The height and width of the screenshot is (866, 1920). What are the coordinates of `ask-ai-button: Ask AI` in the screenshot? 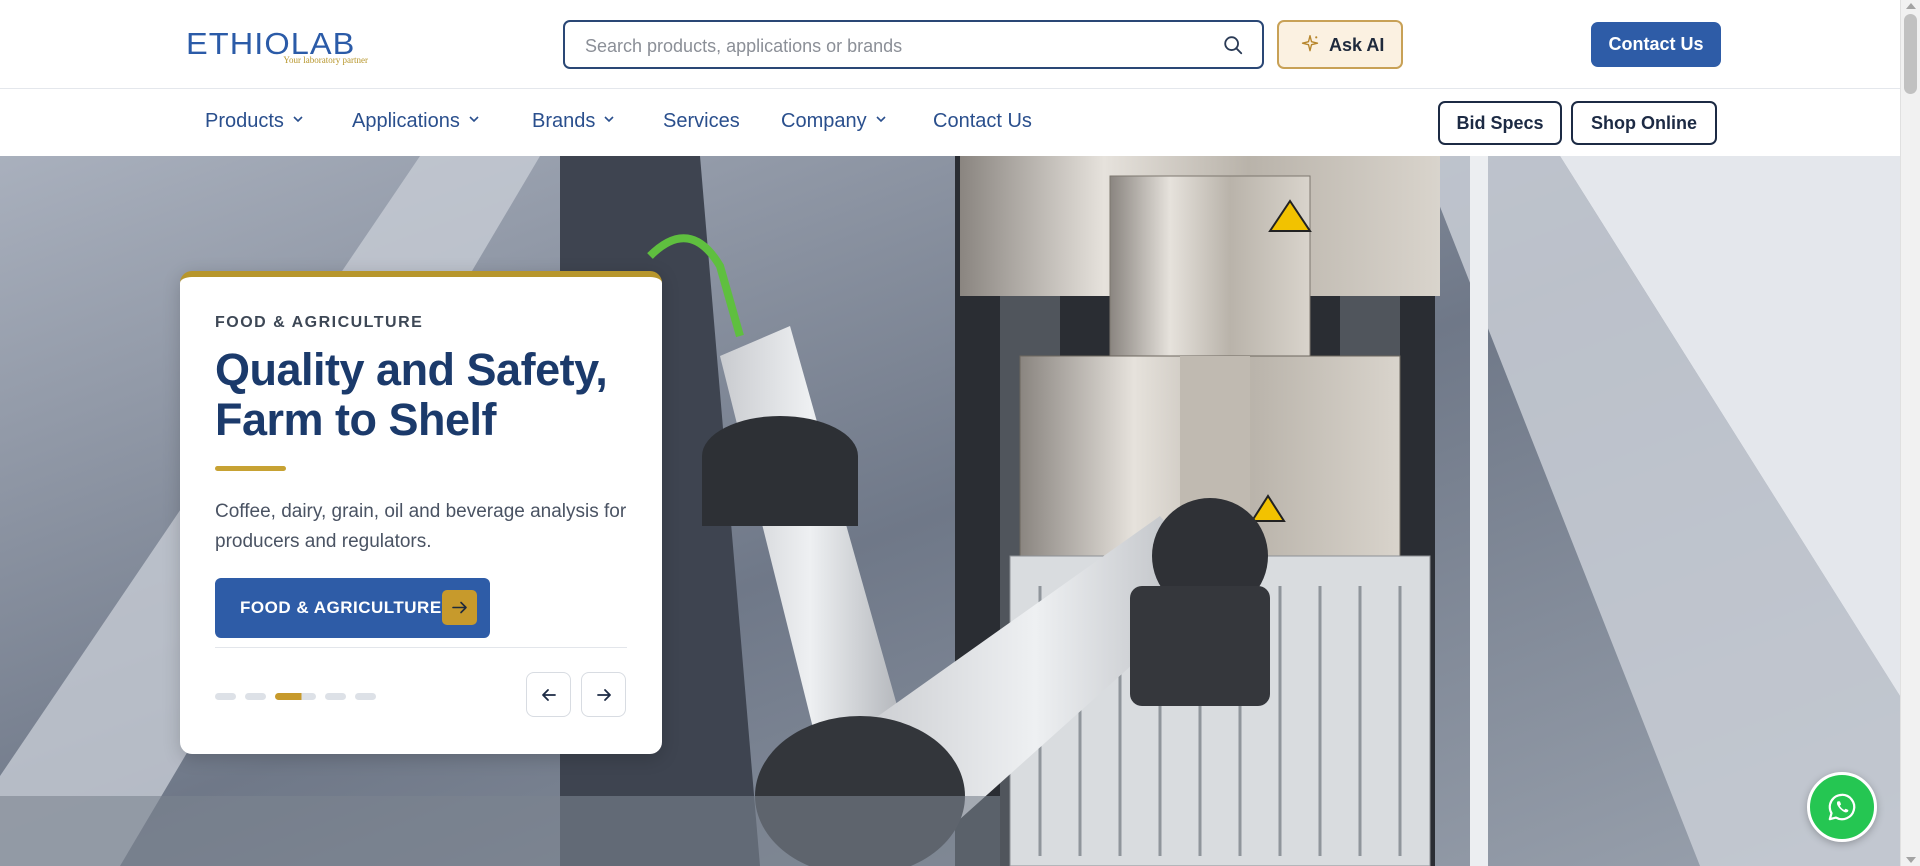 It's located at (1340, 44).